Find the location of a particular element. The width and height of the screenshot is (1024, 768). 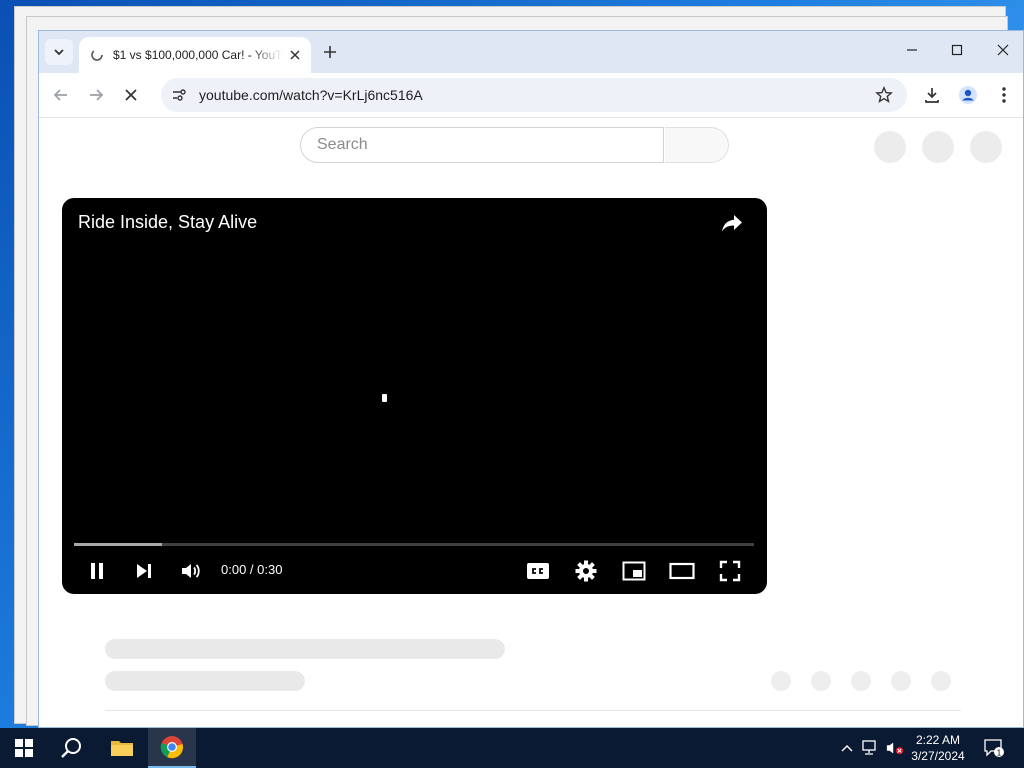

maximize-icon is located at coordinates (957, 50).